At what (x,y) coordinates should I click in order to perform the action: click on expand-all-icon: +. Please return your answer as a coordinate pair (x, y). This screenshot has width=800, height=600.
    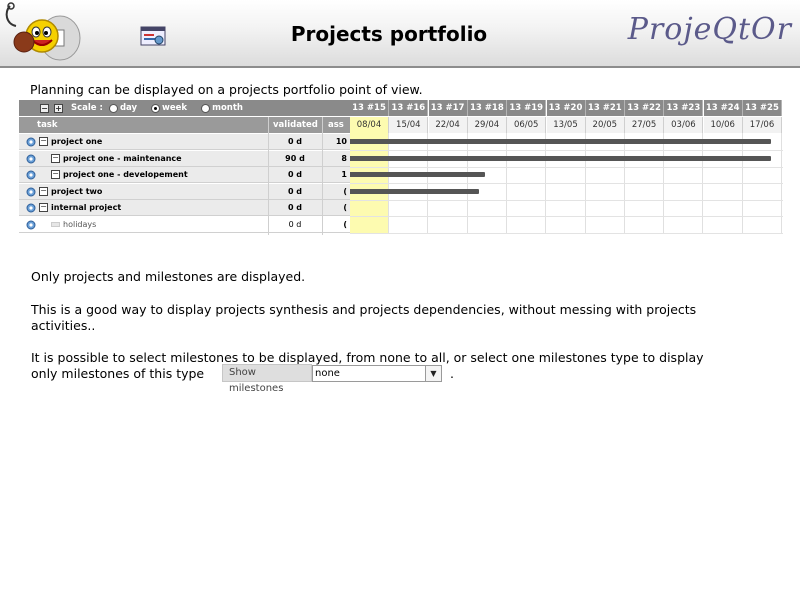
    Looking at the image, I should click on (58, 108).